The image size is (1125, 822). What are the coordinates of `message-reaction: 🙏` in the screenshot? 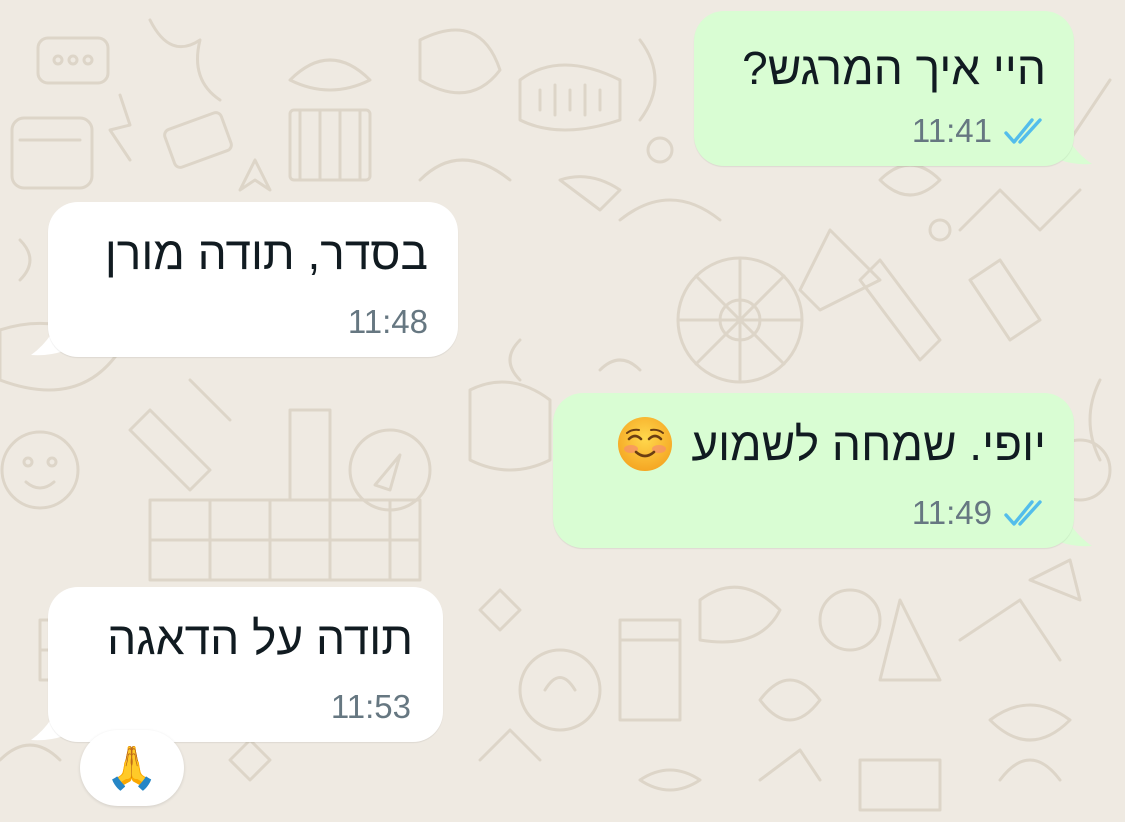 It's located at (132, 768).